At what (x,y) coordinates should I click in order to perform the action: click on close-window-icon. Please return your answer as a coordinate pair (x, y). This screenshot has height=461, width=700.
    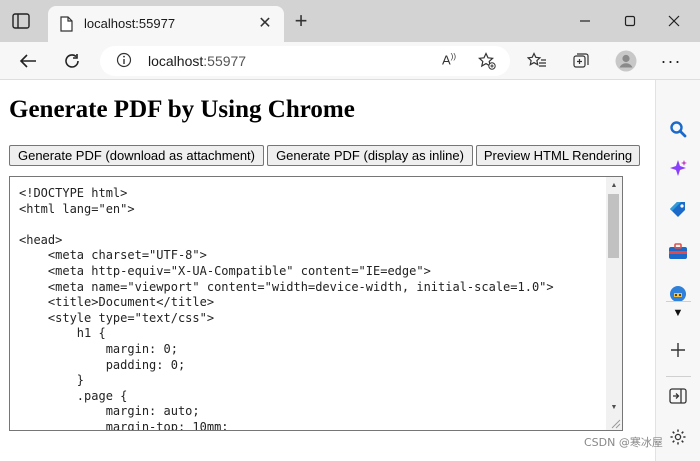
    Looking at the image, I should click on (674, 21).